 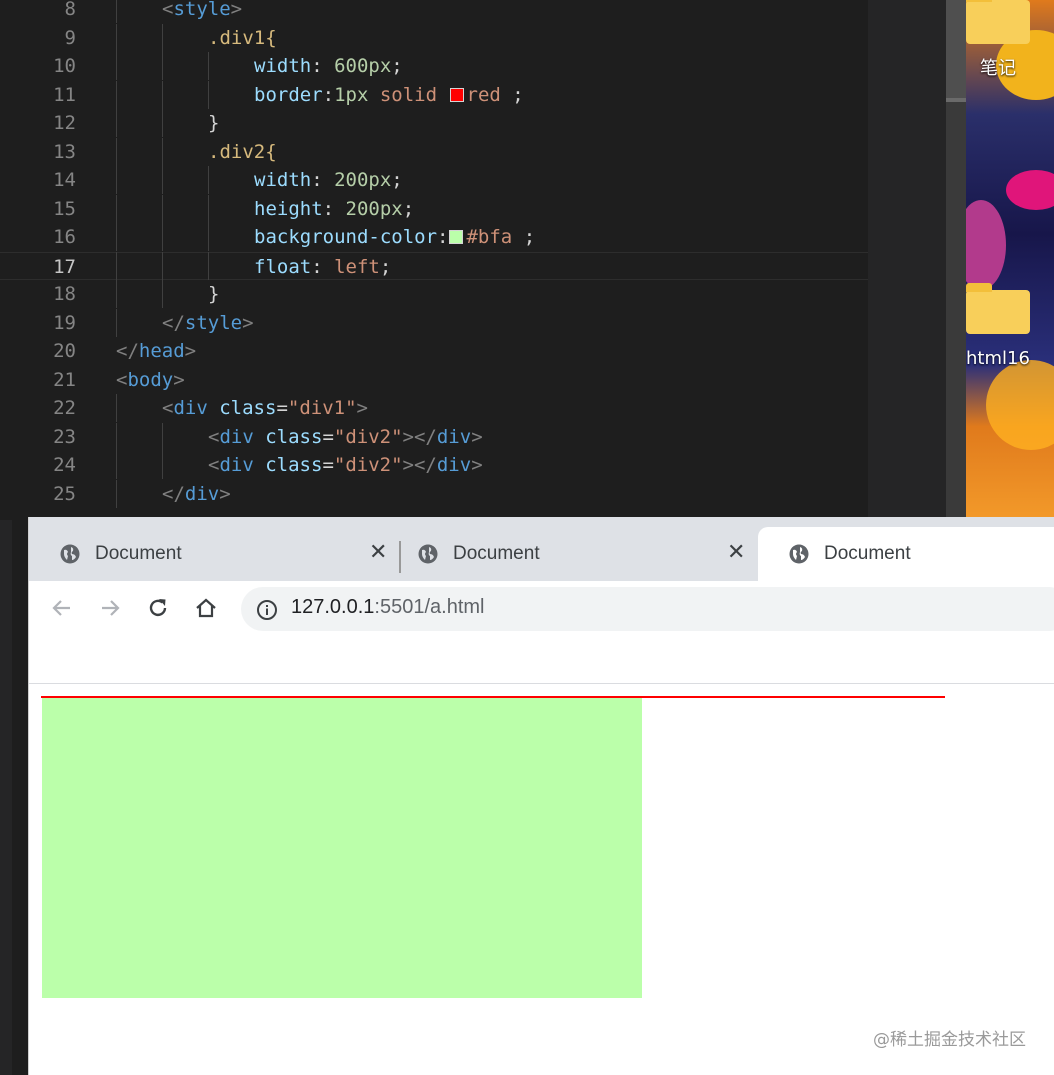 What do you see at coordinates (434, 38) in the screenshot?
I see `code-line: 9 .div1{` at bounding box center [434, 38].